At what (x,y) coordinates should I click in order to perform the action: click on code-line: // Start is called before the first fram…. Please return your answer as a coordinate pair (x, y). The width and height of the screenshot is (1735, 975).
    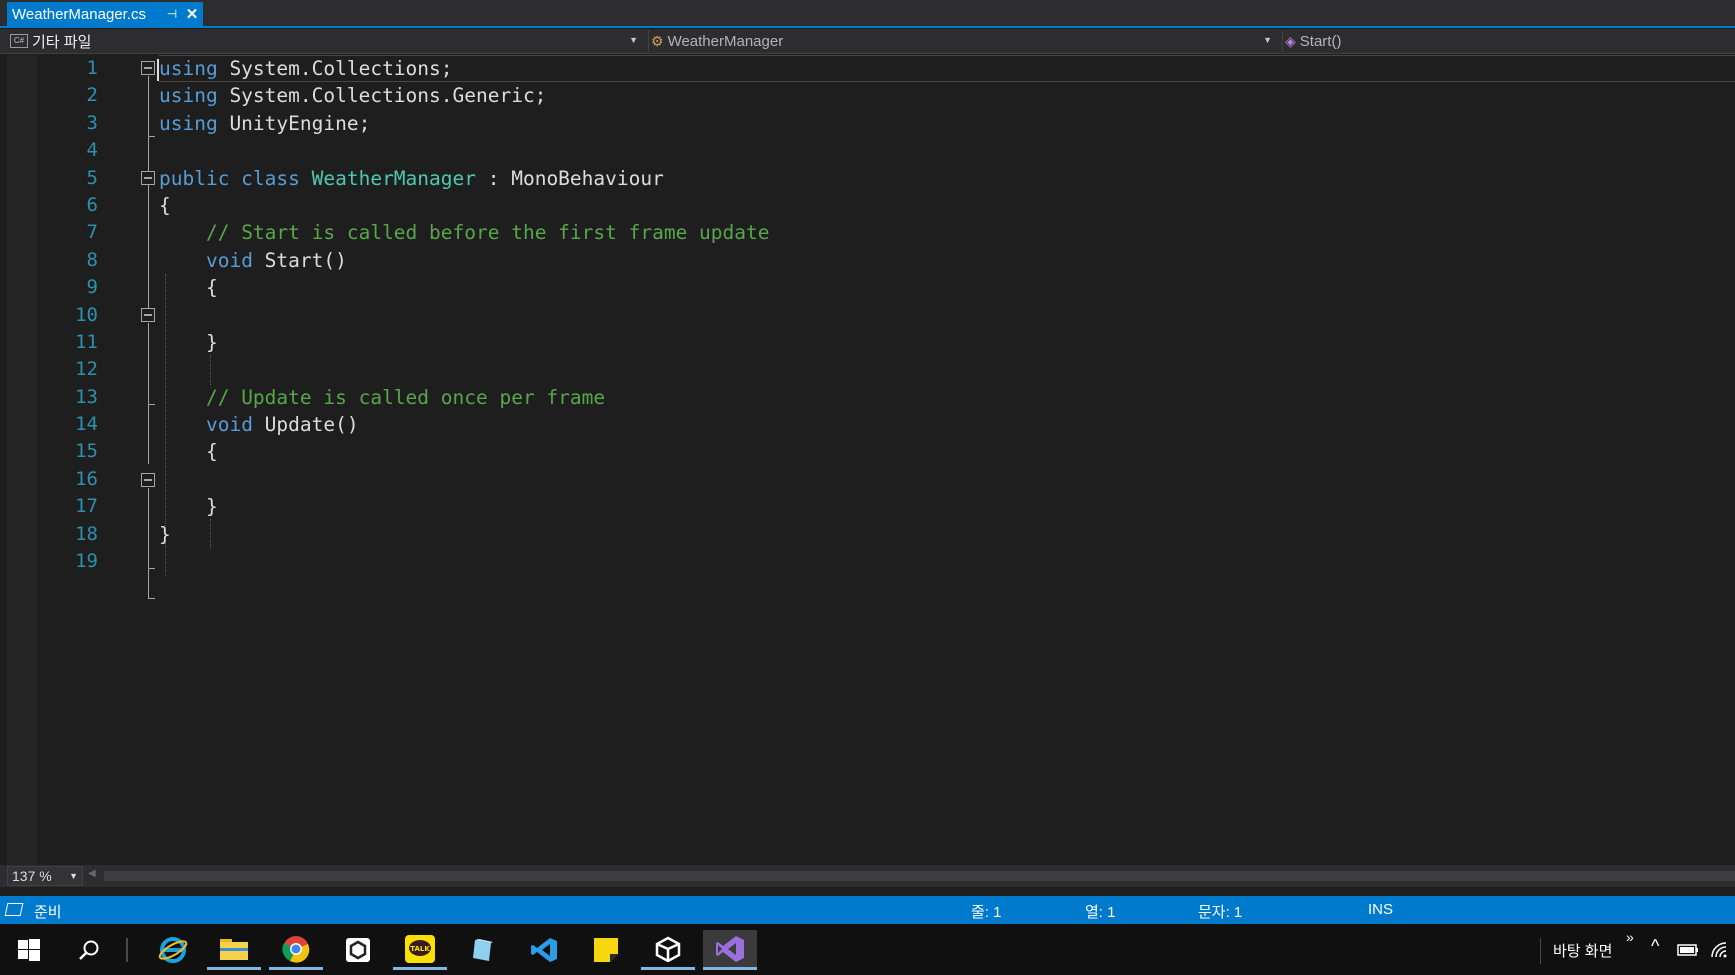
    Looking at the image, I should click on (947, 232).